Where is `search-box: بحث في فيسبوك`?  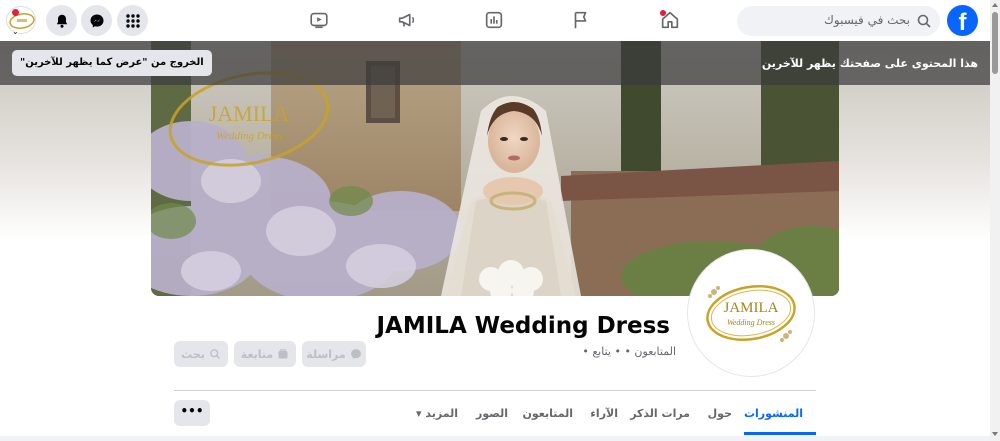 search-box: بحث في فيسبوك is located at coordinates (838, 21).